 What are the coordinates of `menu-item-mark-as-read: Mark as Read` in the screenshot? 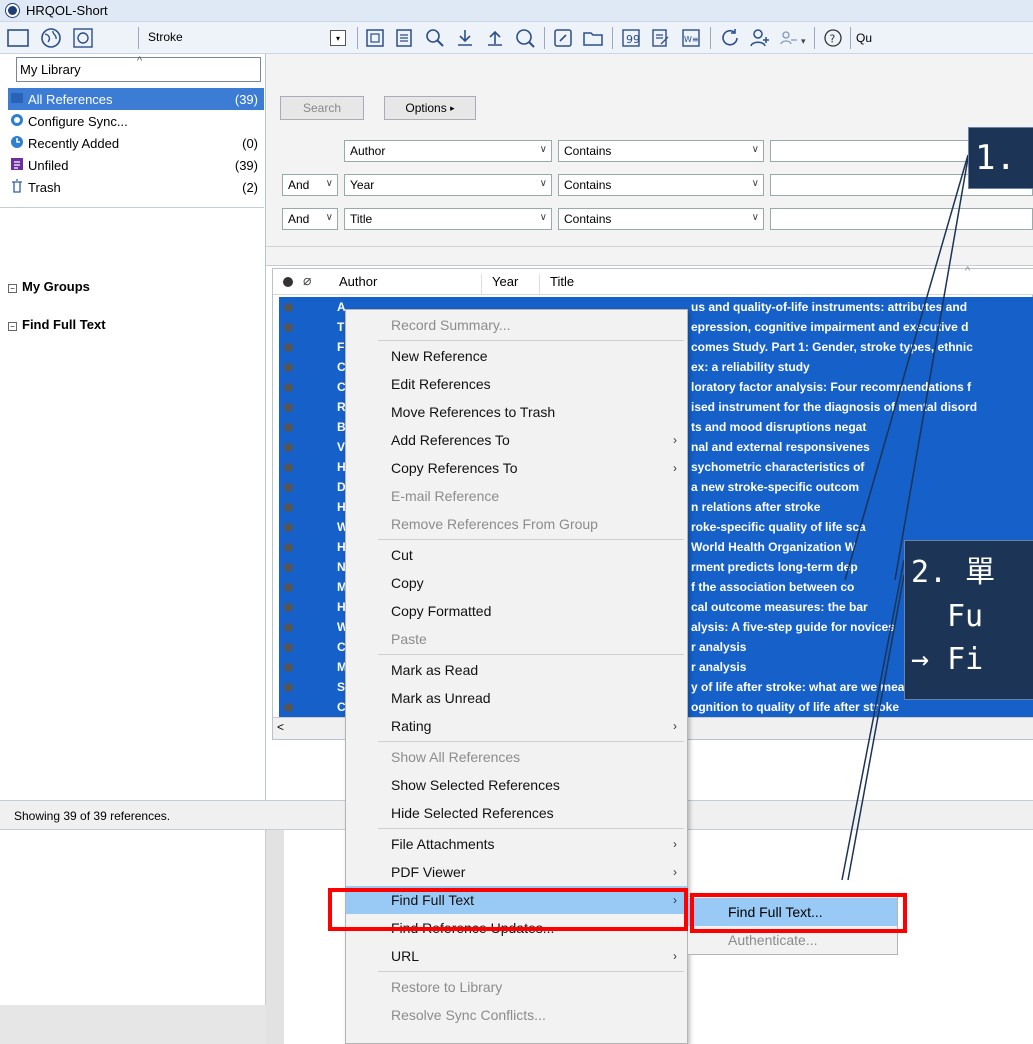 It's located at (516, 670).